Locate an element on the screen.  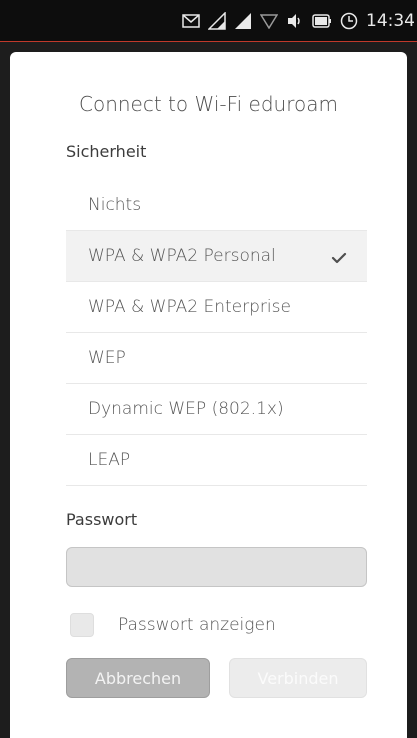
show-password-label: Passwort anzeigen is located at coordinates (197, 625).